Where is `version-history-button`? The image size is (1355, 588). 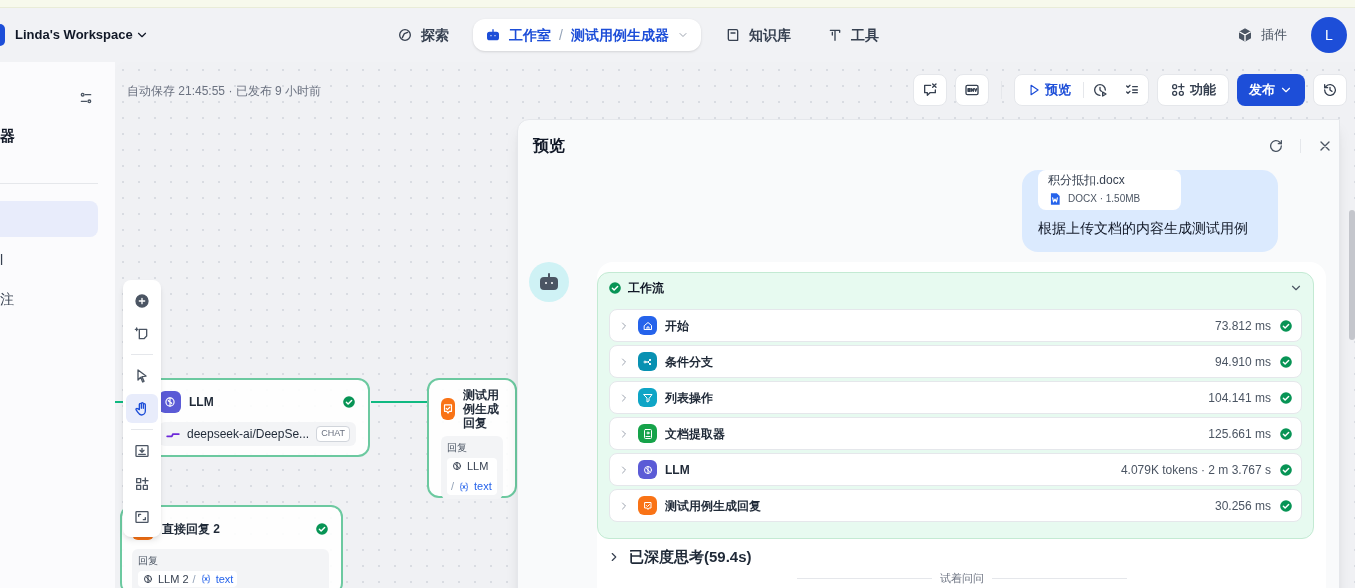 version-history-button is located at coordinates (1330, 90).